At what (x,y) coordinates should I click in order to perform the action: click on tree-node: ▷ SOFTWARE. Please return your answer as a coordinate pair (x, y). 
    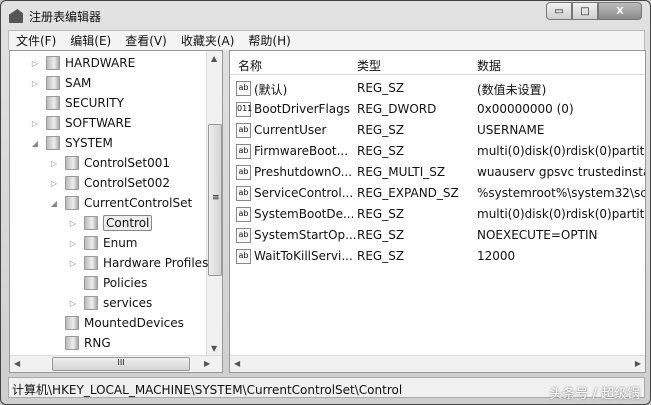
    Looking at the image, I should click on (80, 123).